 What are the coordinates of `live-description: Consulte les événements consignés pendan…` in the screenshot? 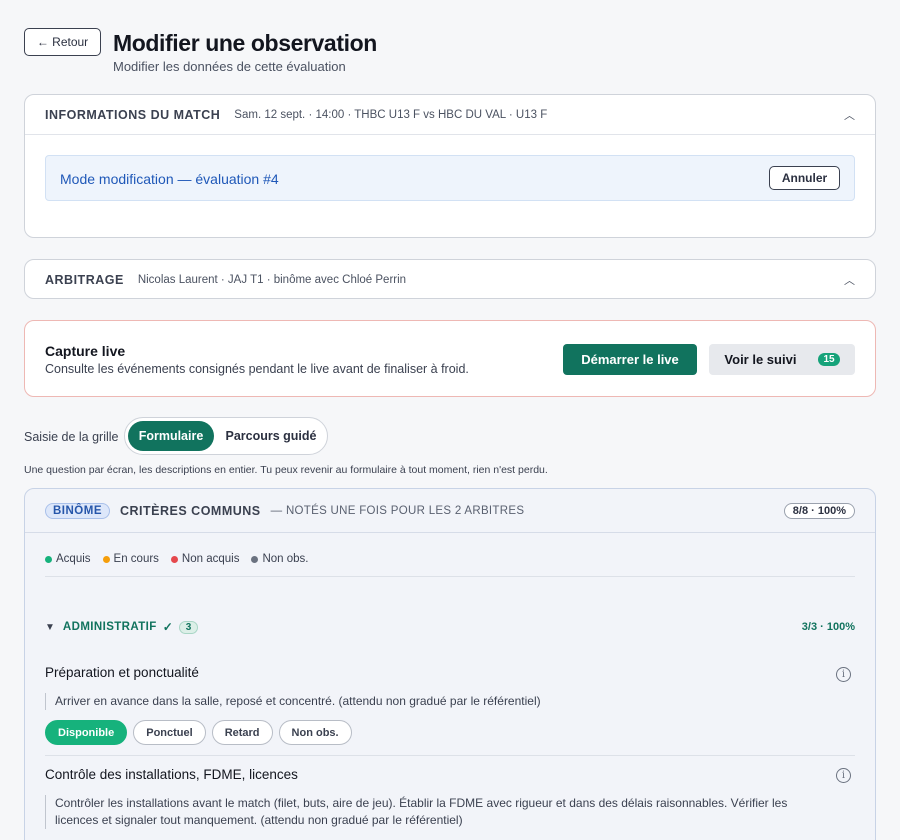 It's located at (257, 369).